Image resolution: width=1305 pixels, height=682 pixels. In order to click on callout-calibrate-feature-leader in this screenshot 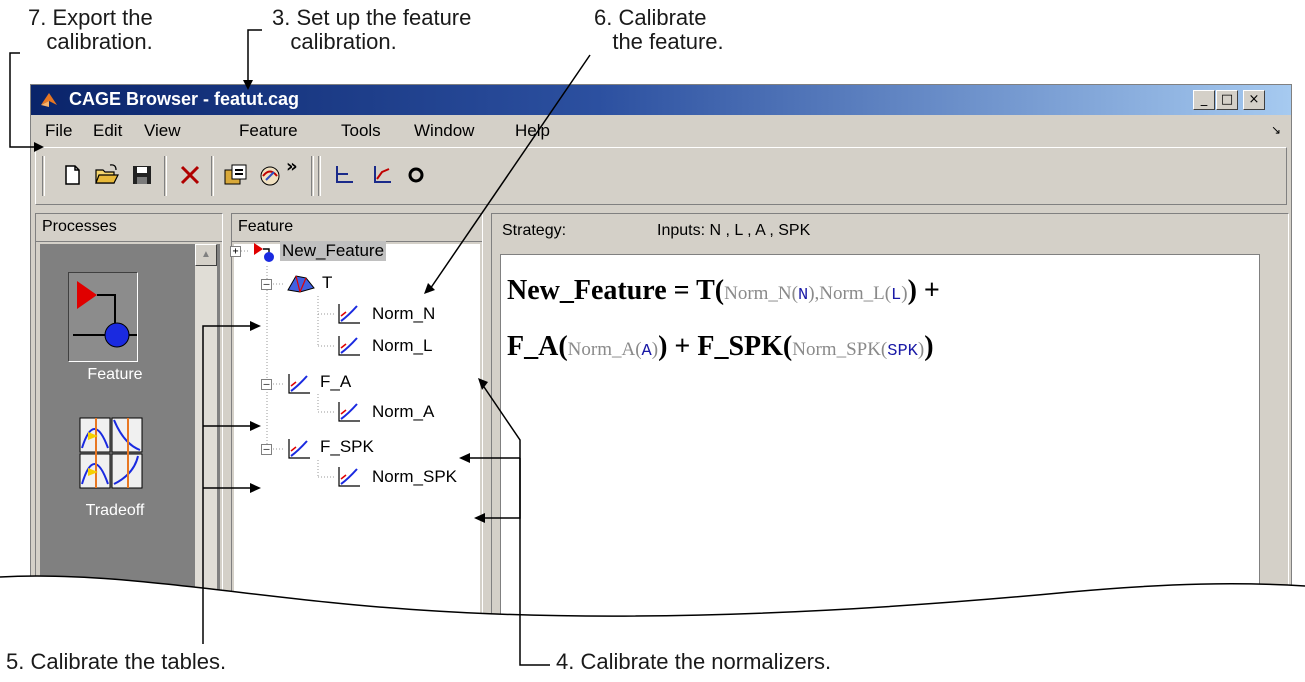, I will do `click(509, 173)`.